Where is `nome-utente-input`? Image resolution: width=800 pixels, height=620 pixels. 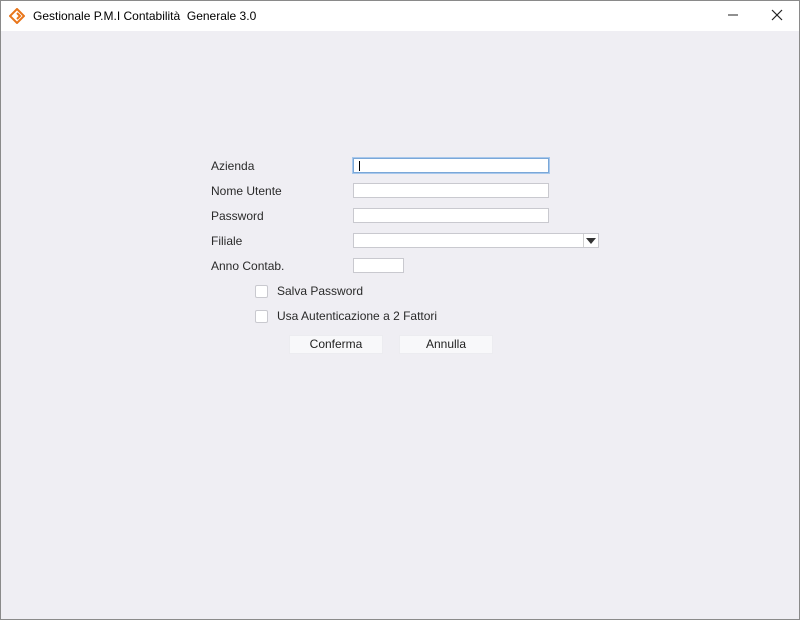
nome-utente-input is located at coordinates (451, 190).